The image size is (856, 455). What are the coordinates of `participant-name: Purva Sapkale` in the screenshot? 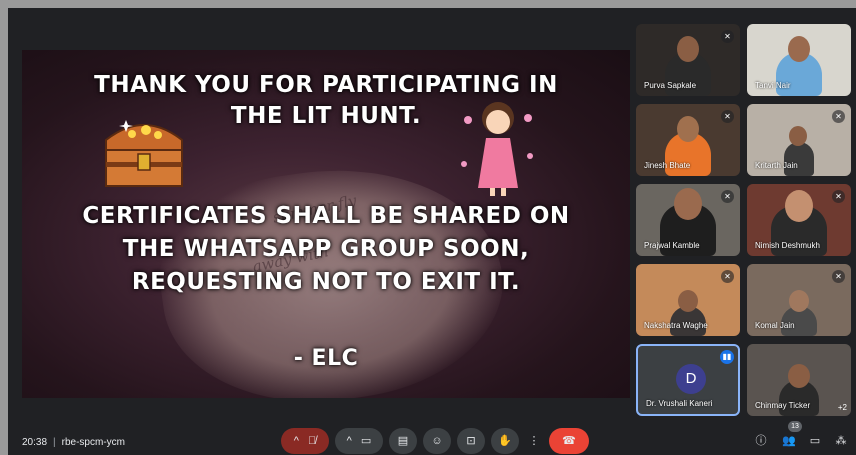 It's located at (670, 85).